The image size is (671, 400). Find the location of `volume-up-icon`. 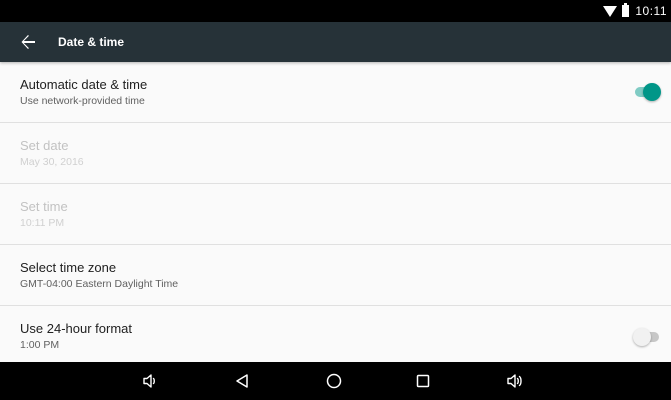

volume-up-icon is located at coordinates (514, 381).